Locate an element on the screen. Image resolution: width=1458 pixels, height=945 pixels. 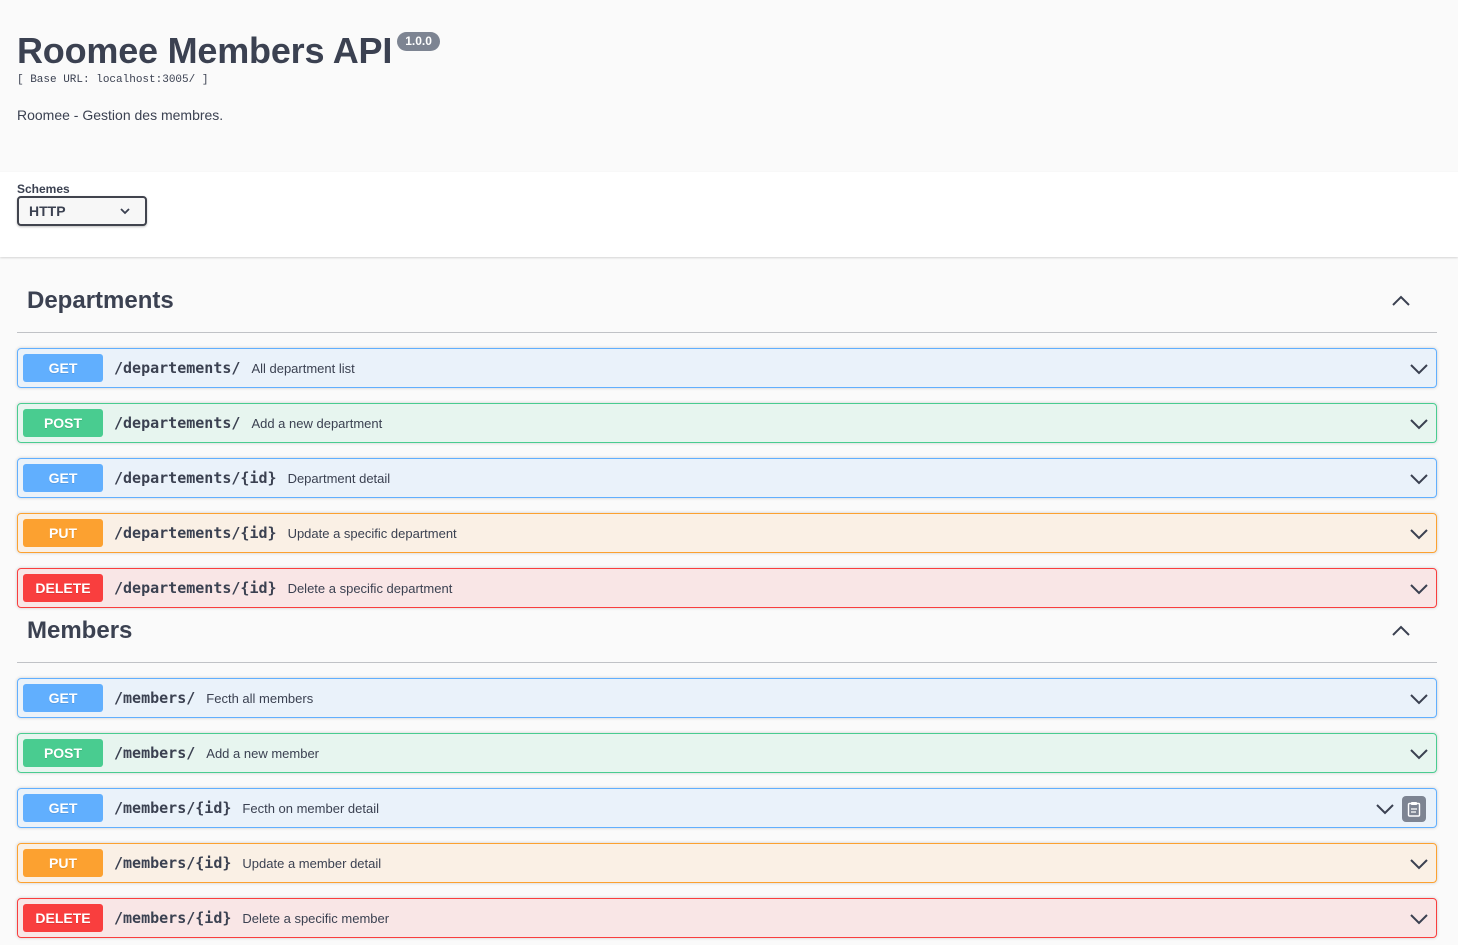
clipboard-icon is located at coordinates (1414, 809).